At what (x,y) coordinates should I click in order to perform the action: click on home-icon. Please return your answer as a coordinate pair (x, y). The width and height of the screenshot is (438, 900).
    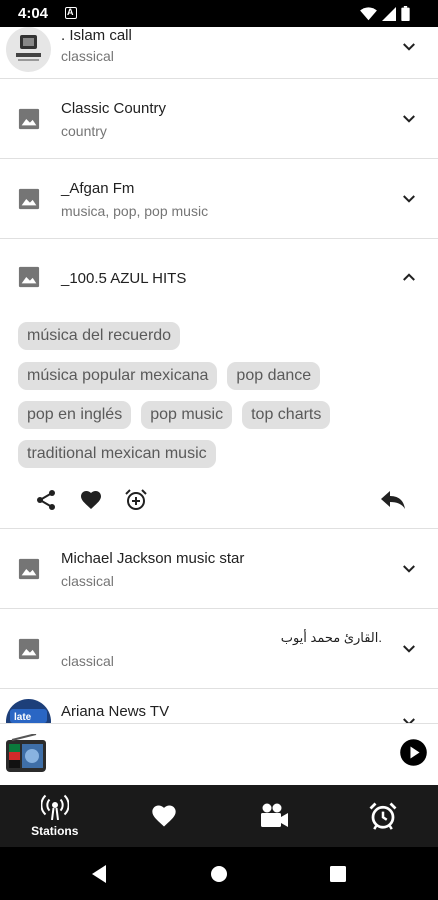
    Looking at the image, I should click on (219, 874).